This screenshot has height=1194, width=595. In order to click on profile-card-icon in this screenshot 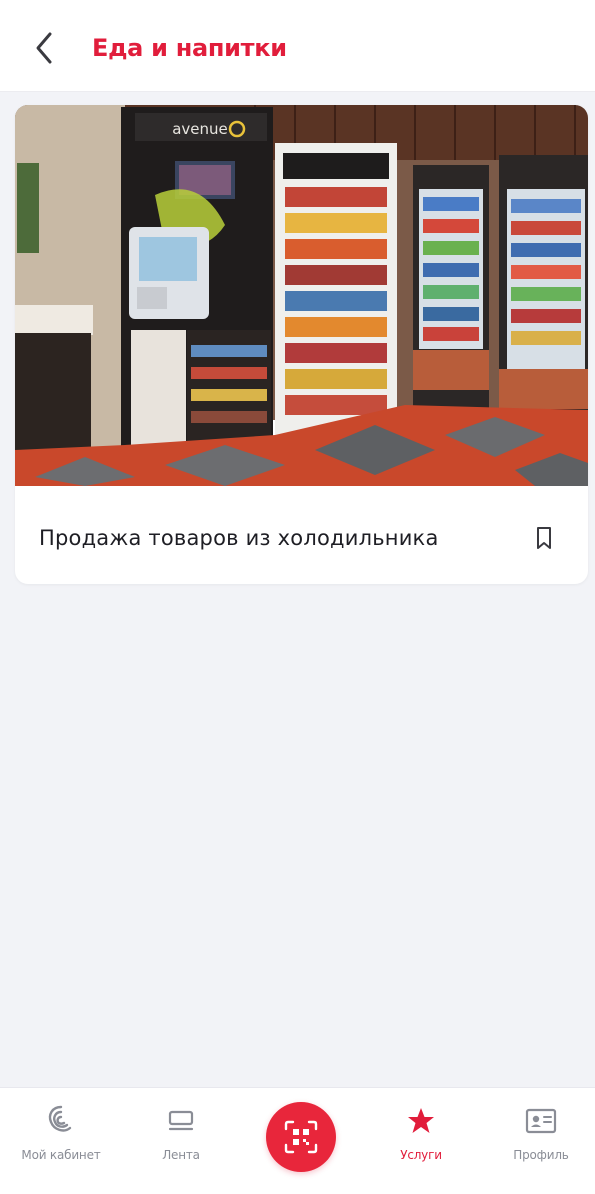, I will do `click(541, 1121)`.